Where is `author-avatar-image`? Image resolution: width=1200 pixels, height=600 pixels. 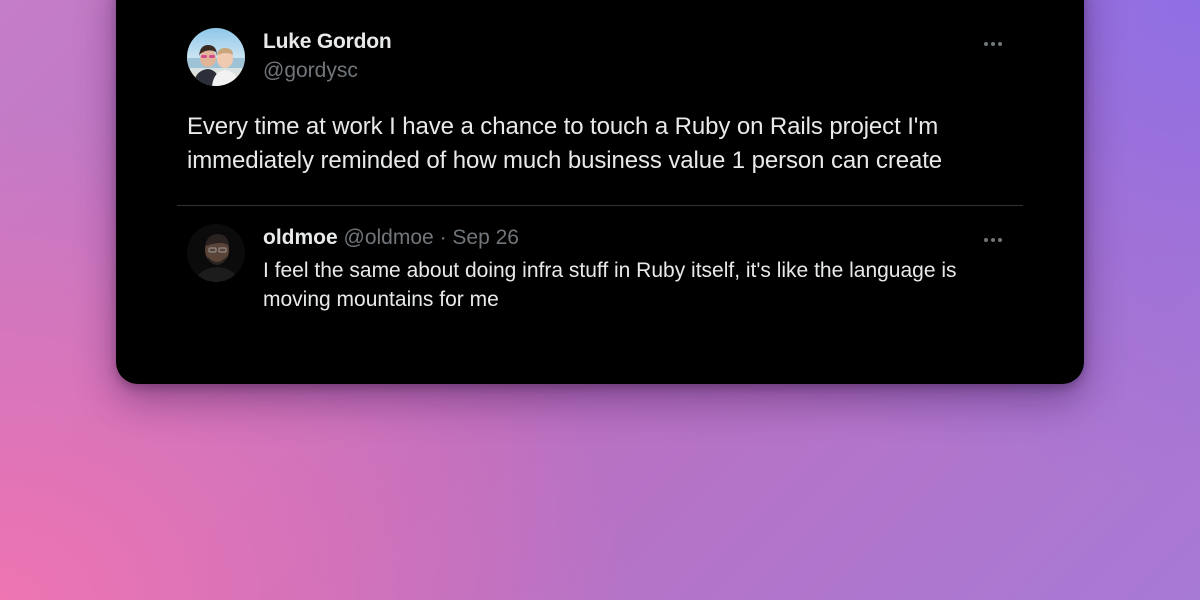 author-avatar-image is located at coordinates (216, 57).